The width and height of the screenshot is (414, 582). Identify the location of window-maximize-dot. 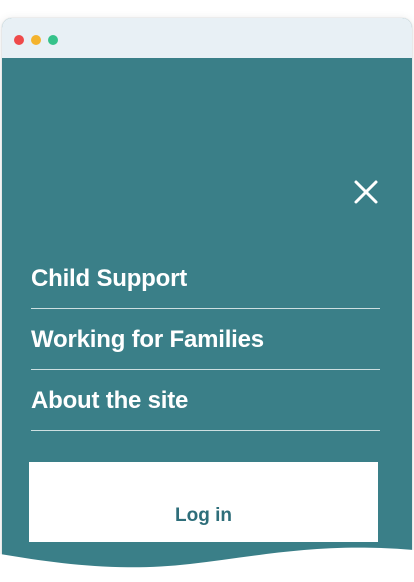
(53, 40).